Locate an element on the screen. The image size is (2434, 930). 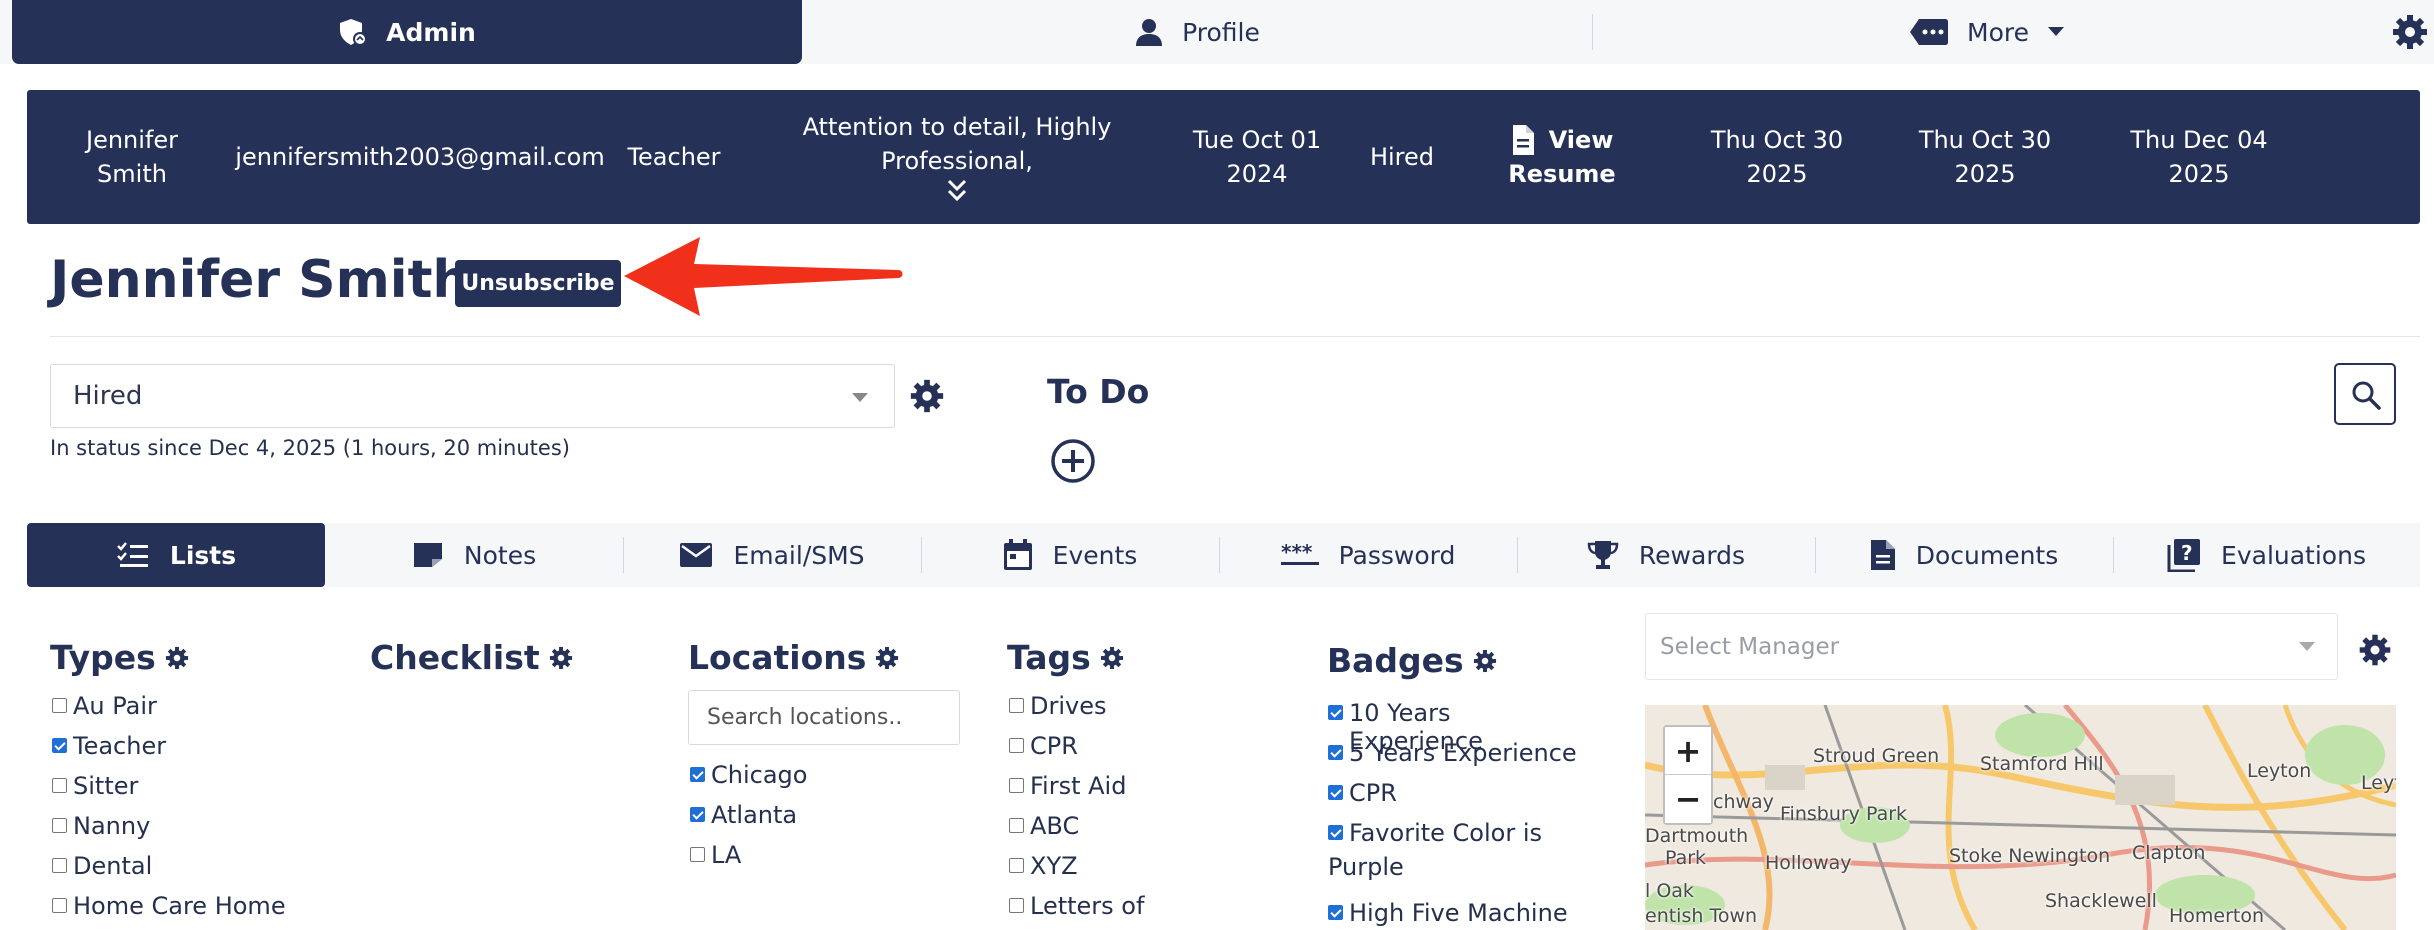
tags-list: Drives CPR First Aid ABC XYZ Letters of is located at coordinates (1076, 806).